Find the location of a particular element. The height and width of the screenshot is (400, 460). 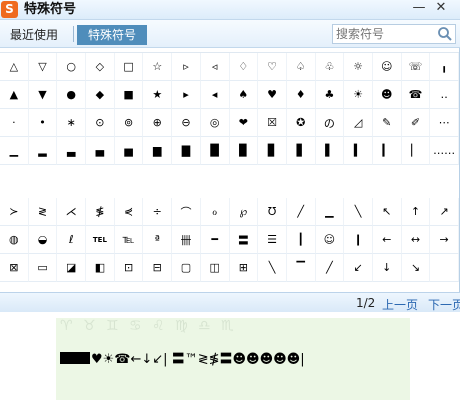

minimize-button: — is located at coordinates (419, 9).